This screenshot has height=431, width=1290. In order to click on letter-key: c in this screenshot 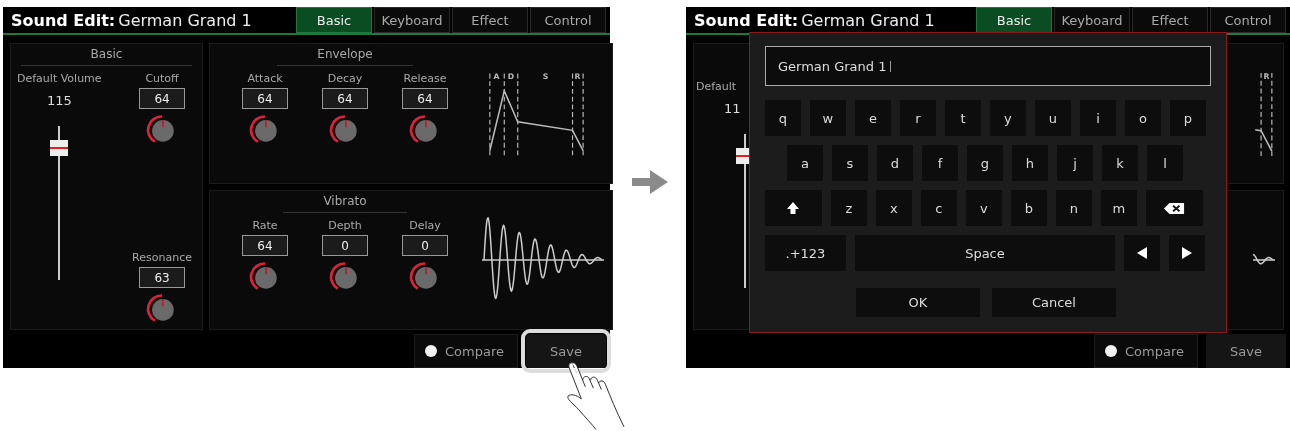, I will do `click(938, 208)`.